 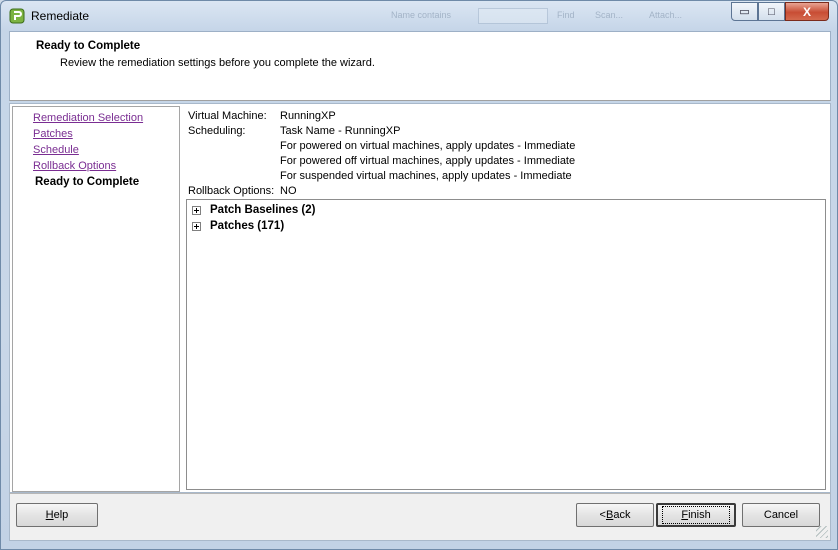 I want to click on step-rollback-options: Rollback Options, so click(x=74, y=166).